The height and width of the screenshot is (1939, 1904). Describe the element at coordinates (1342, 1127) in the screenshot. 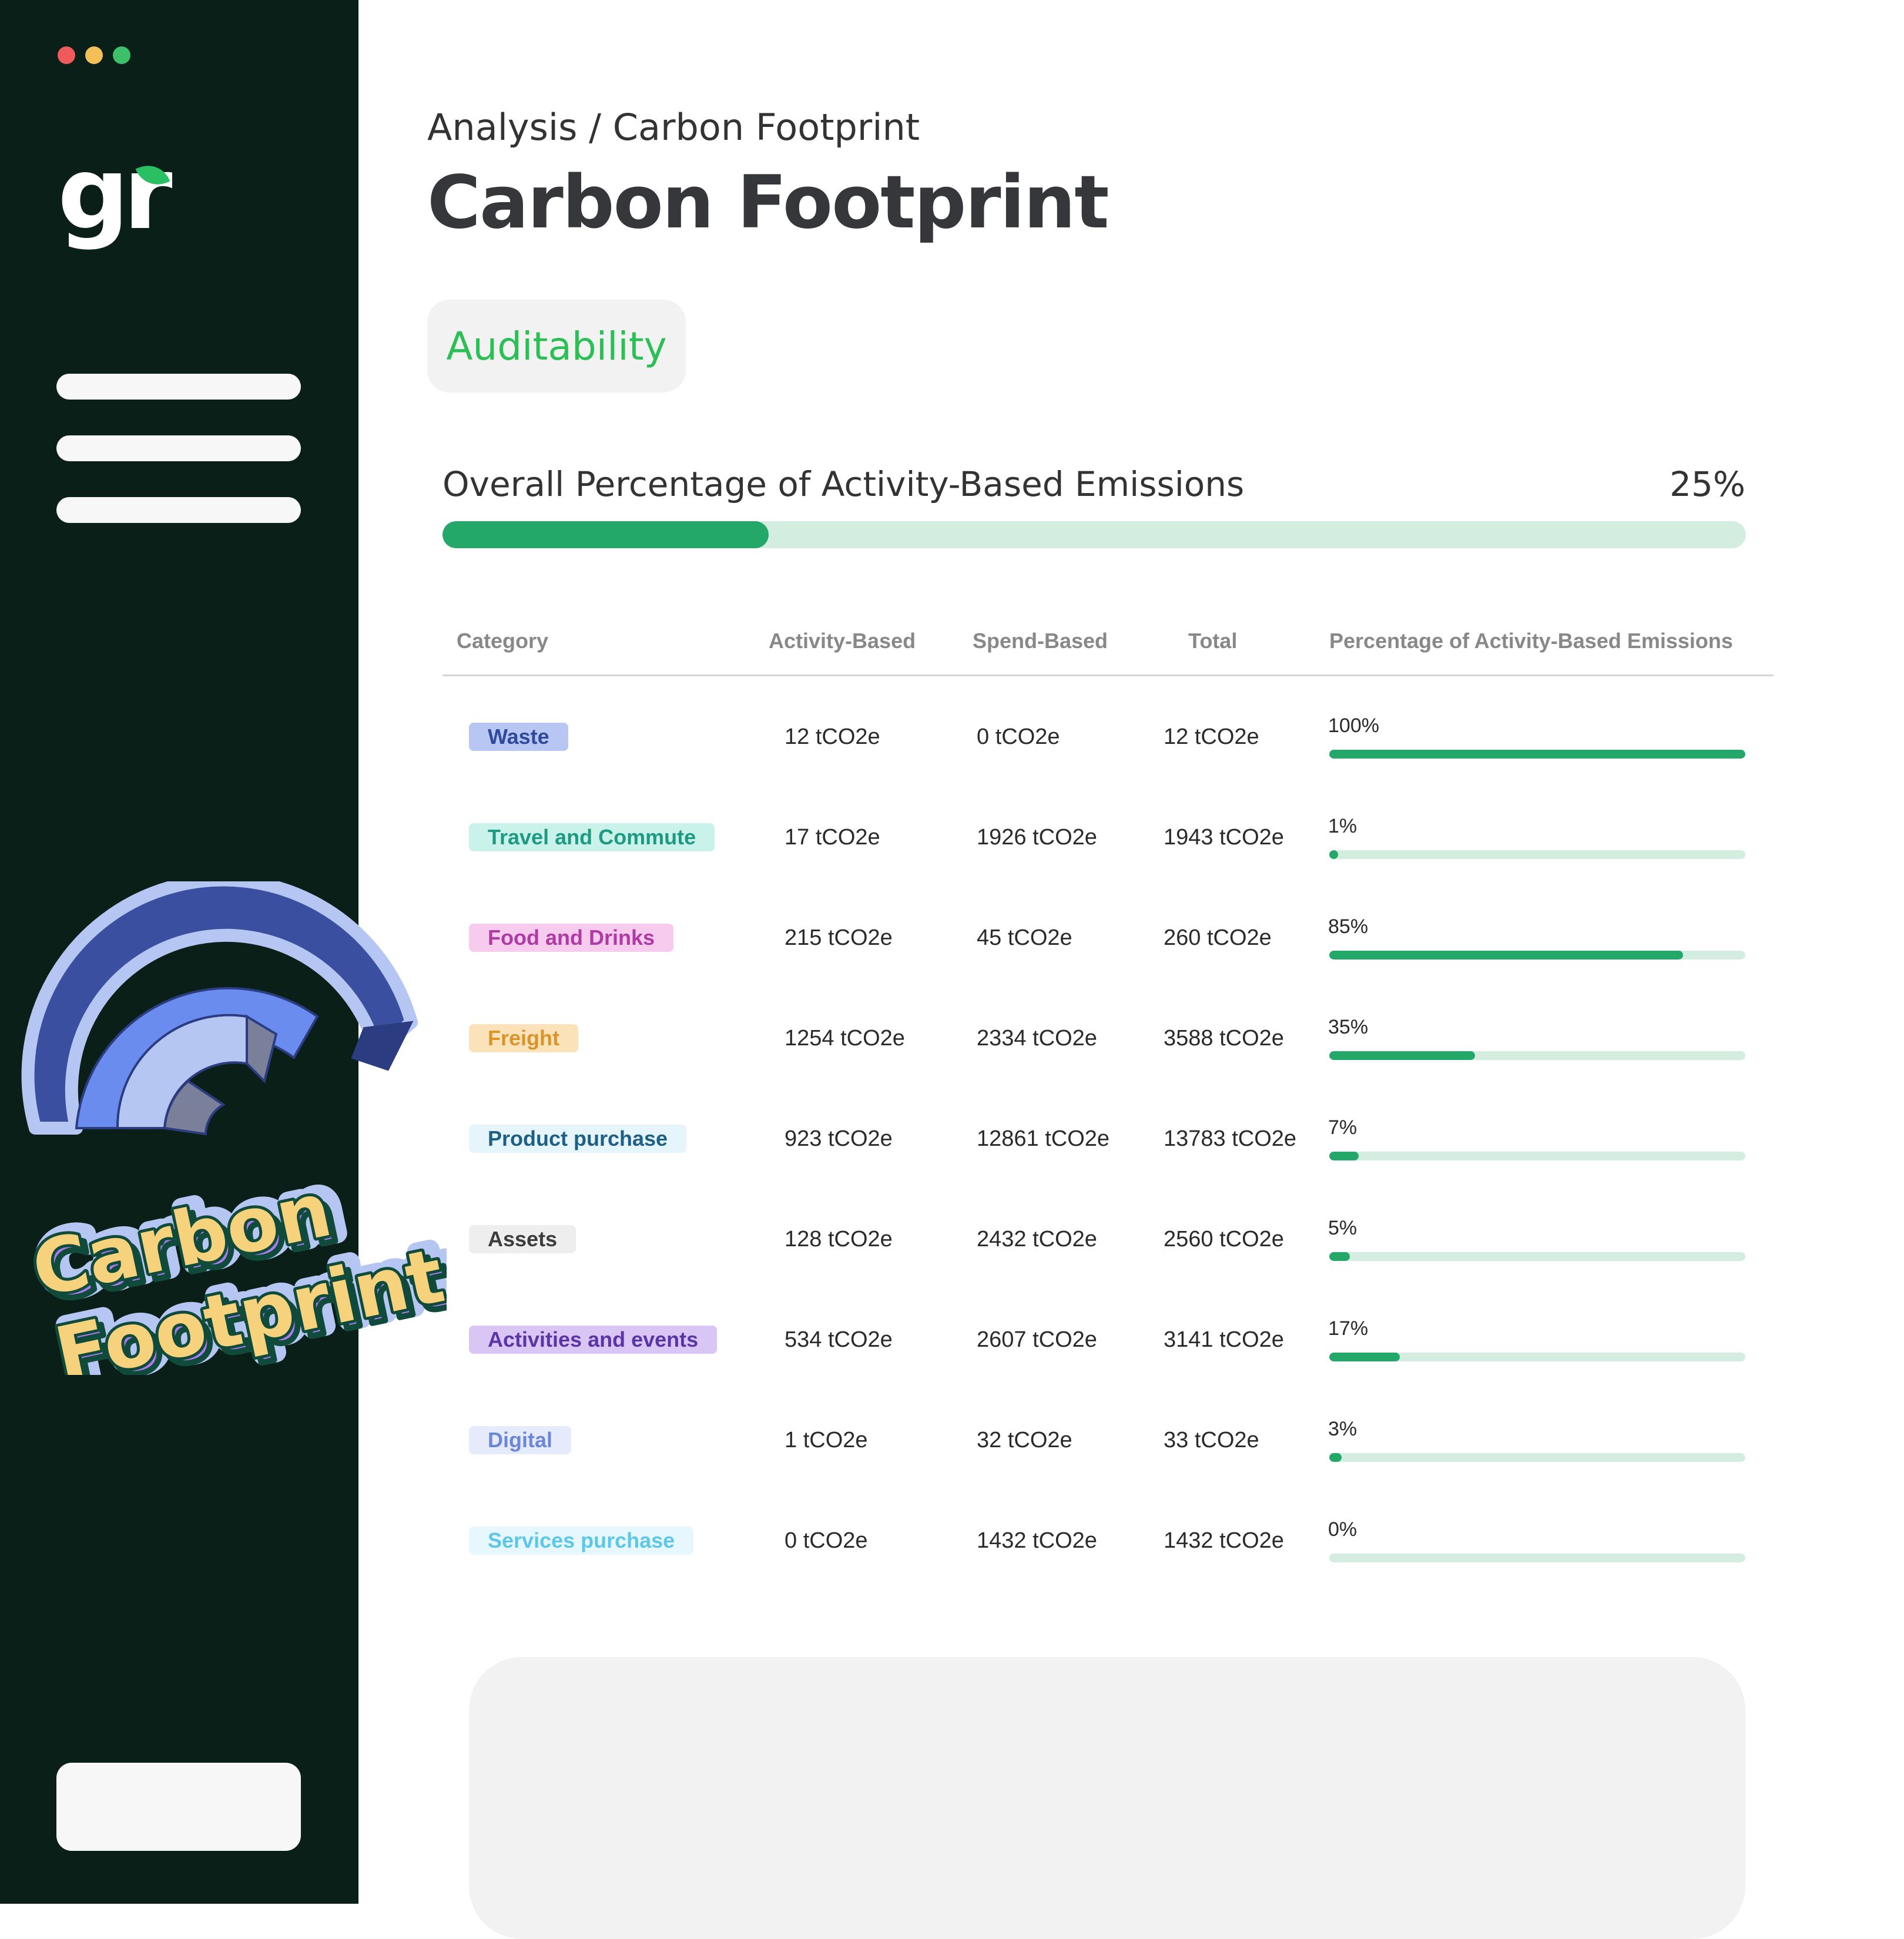

I see `percentage-text: 7%` at that location.